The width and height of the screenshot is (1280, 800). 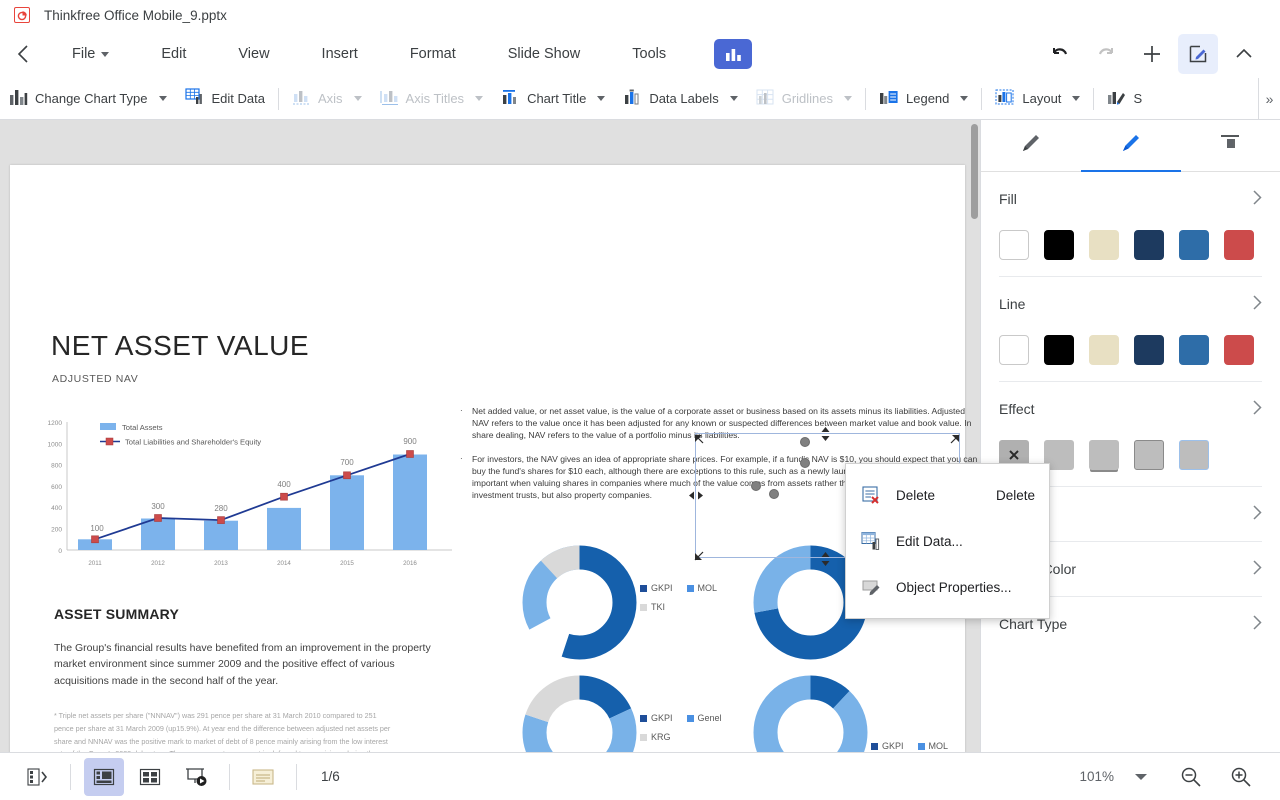 I want to click on asset-summary-heading: ASSET SUMMARY, so click(x=116, y=614).